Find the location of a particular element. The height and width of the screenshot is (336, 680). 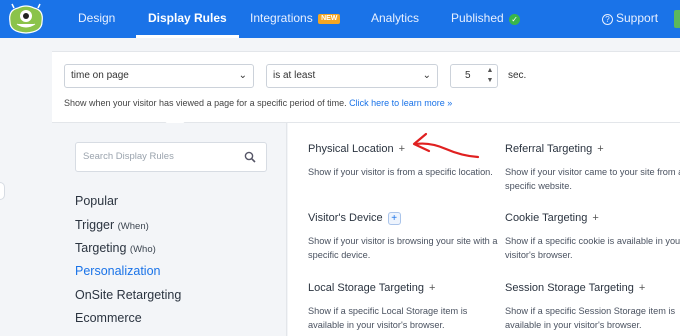

rule-title: Session Storage Targeting is located at coordinates (569, 288).